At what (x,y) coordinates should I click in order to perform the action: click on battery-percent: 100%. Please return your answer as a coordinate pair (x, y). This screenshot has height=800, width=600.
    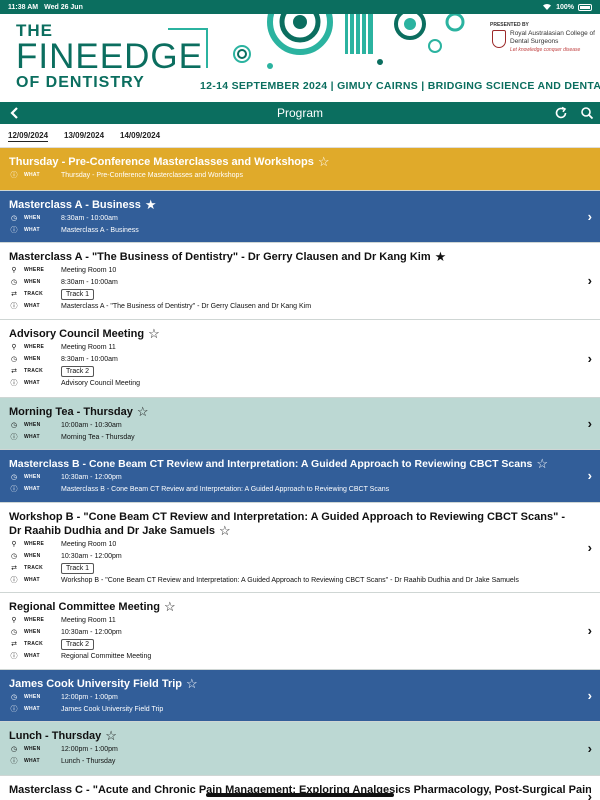
    Looking at the image, I should click on (565, 7).